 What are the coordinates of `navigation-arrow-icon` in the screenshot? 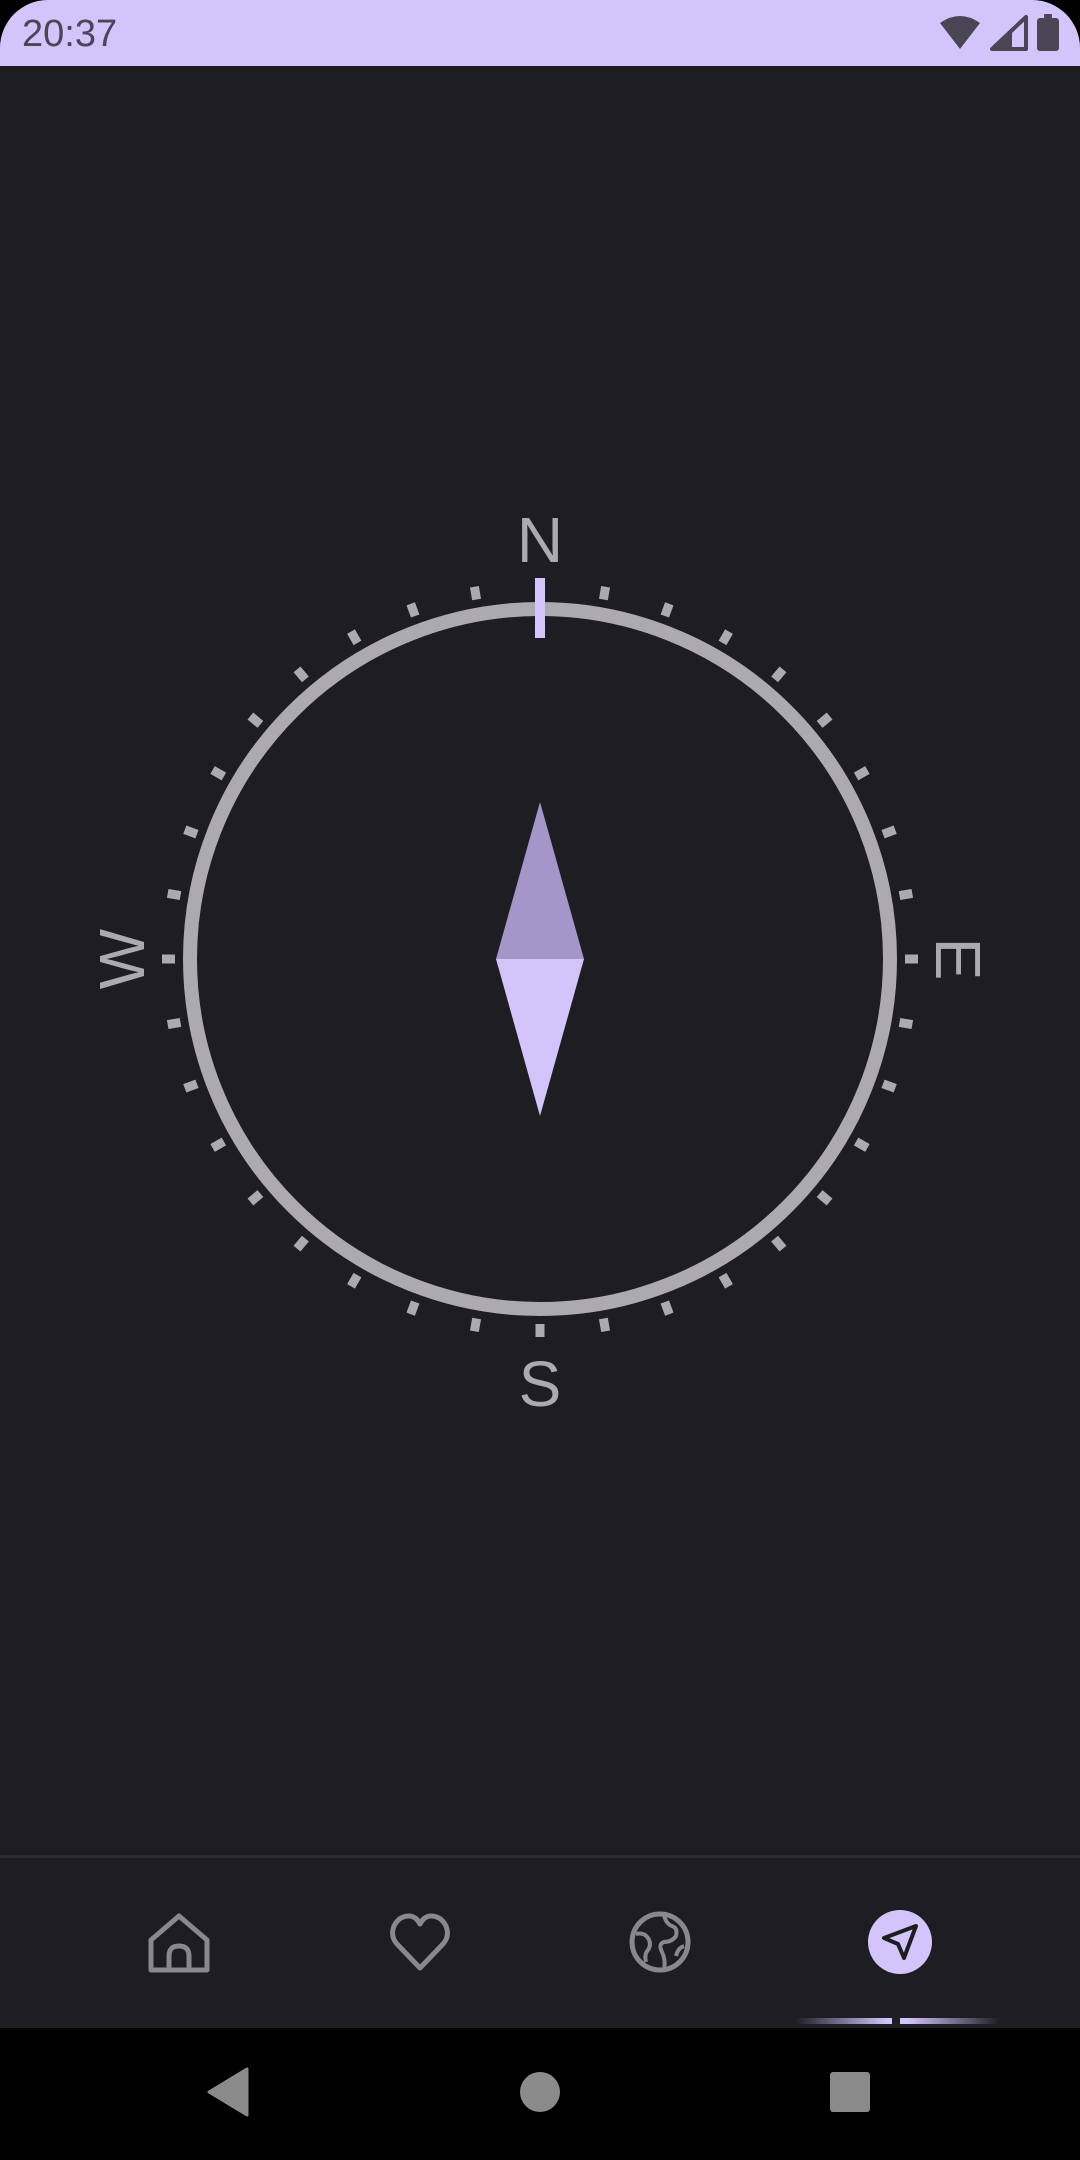 It's located at (900, 1942).